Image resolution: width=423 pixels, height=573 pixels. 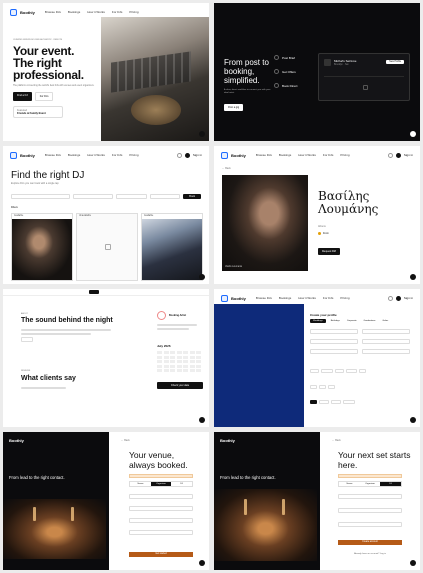 I want to click on find-dj-button: Find a DJ, so click(x=22, y=96).